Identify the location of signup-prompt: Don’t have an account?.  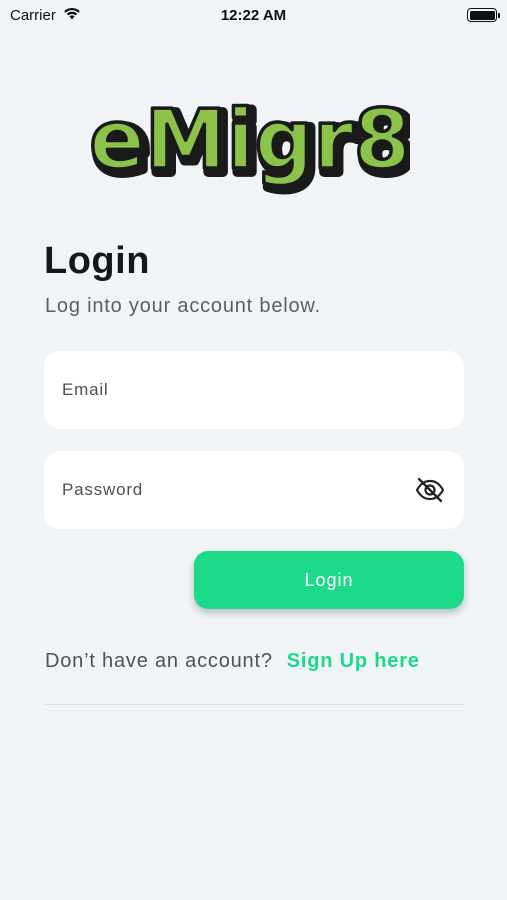
(159, 661).